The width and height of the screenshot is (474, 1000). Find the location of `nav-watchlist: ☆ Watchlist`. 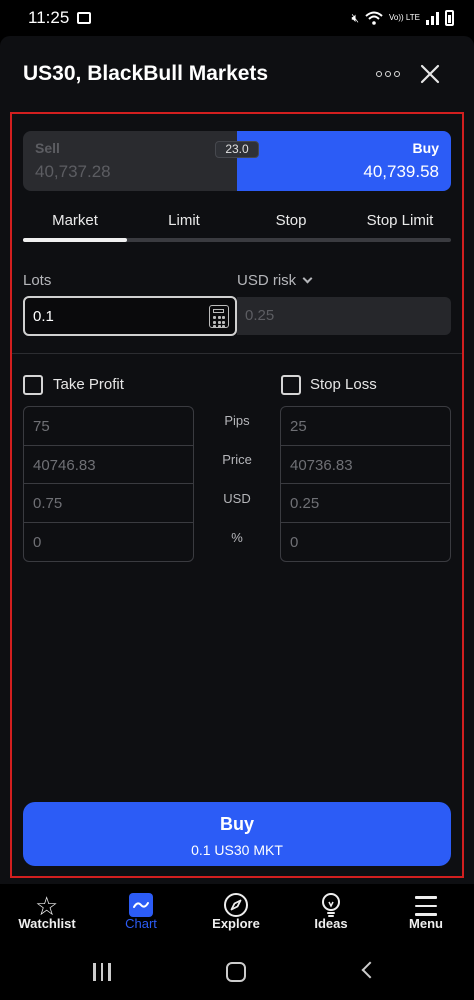

nav-watchlist: ☆ Watchlist is located at coordinates (47, 915).